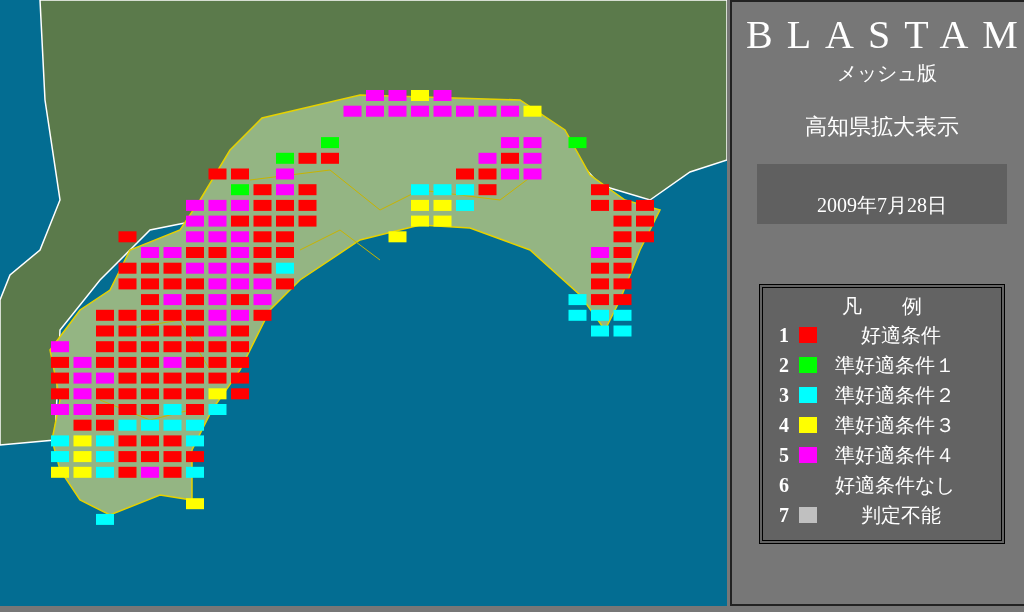  I want to click on legend-label: 準好適条件２, so click(894, 395).